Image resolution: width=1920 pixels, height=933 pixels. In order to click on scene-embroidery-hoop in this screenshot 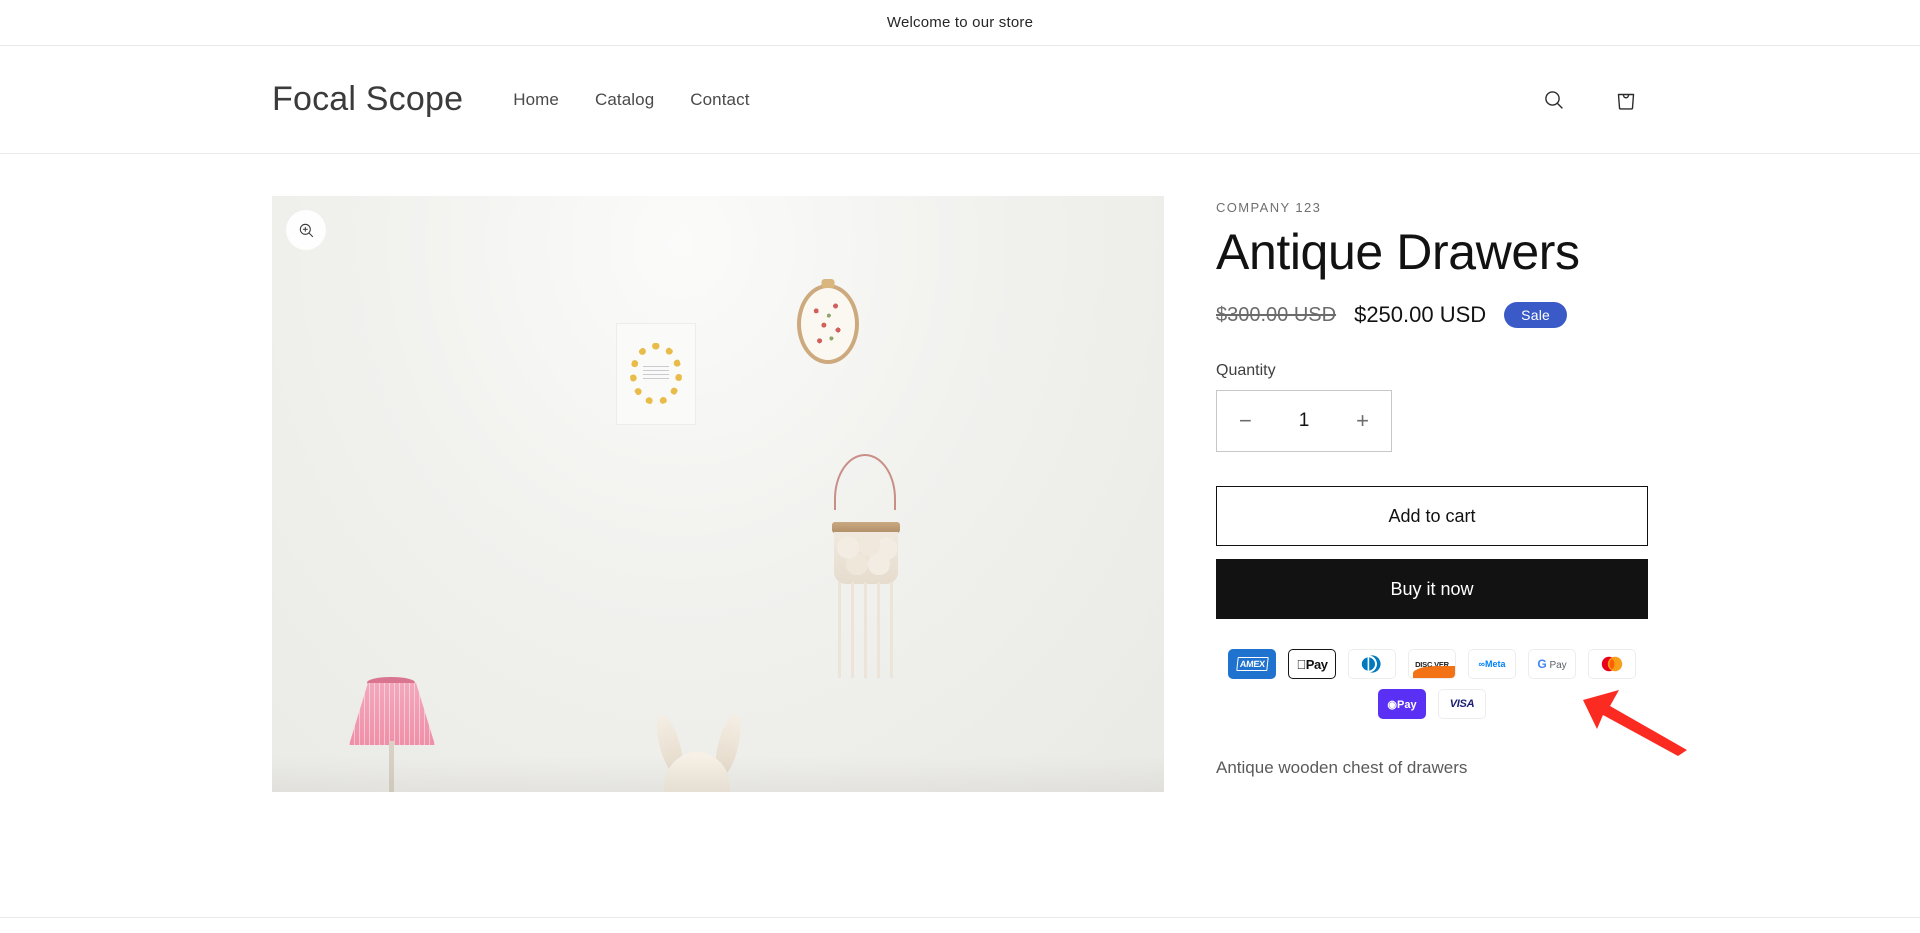, I will do `click(828, 324)`.